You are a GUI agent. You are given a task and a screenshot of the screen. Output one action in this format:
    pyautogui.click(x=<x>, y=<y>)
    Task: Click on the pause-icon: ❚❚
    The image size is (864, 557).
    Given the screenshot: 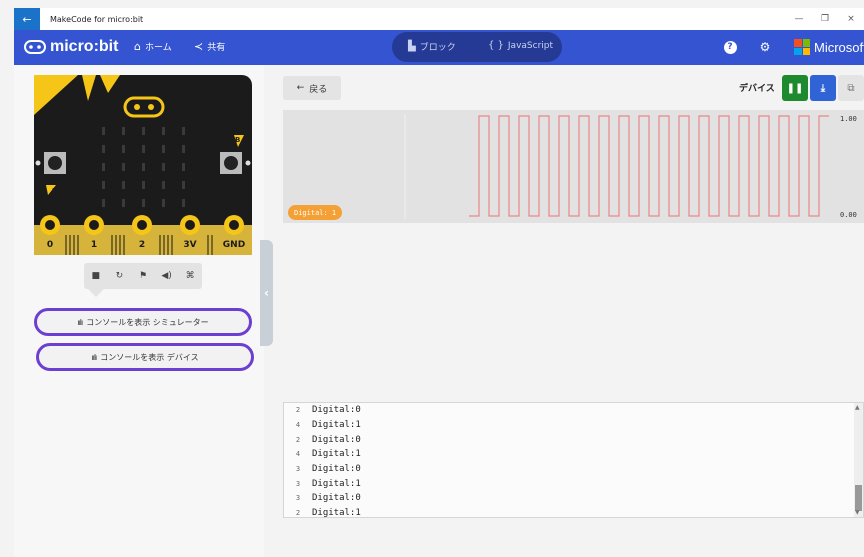 What is the action you would take?
    pyautogui.click(x=795, y=88)
    